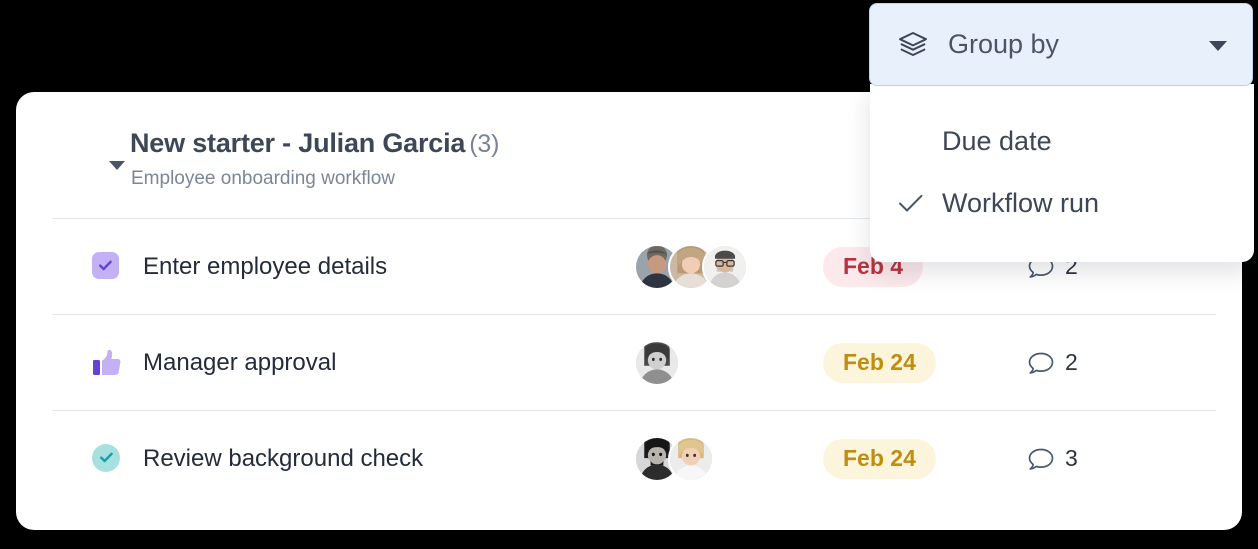 The height and width of the screenshot is (549, 1258). Describe the element at coordinates (1062, 141) in the screenshot. I see `menu-item-due-date: Due date` at that location.